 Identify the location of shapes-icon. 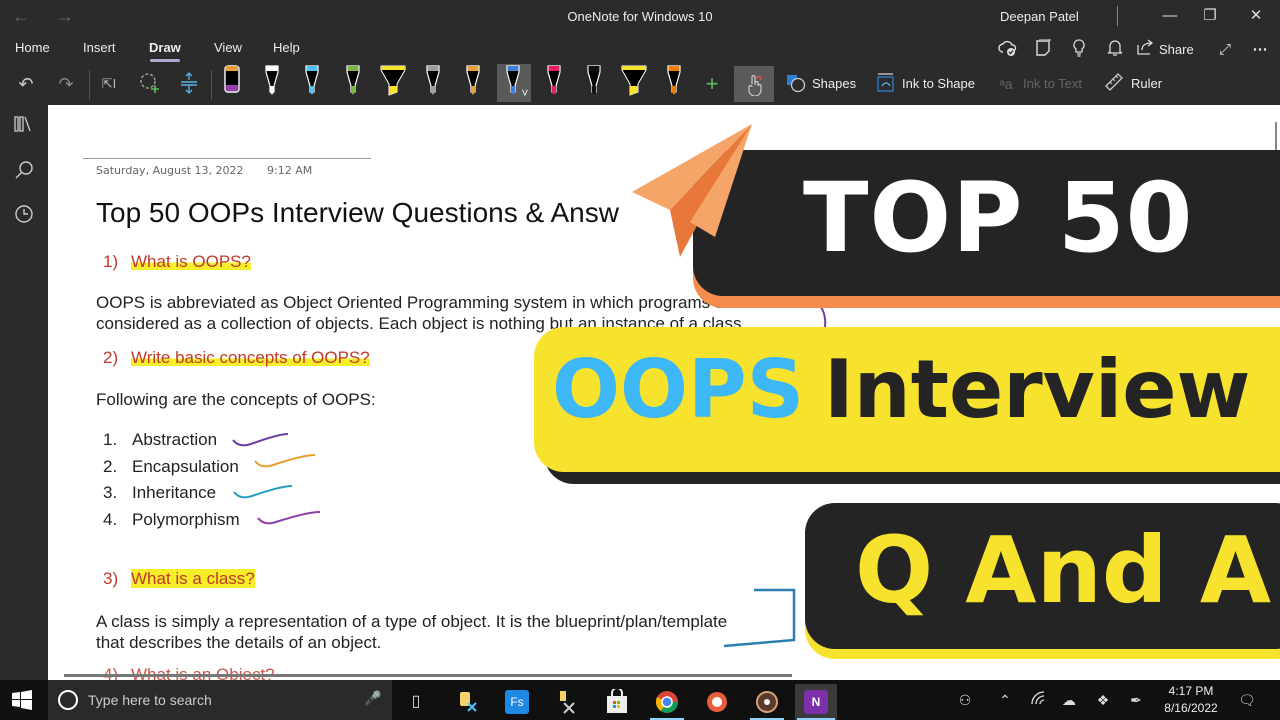
(796, 84).